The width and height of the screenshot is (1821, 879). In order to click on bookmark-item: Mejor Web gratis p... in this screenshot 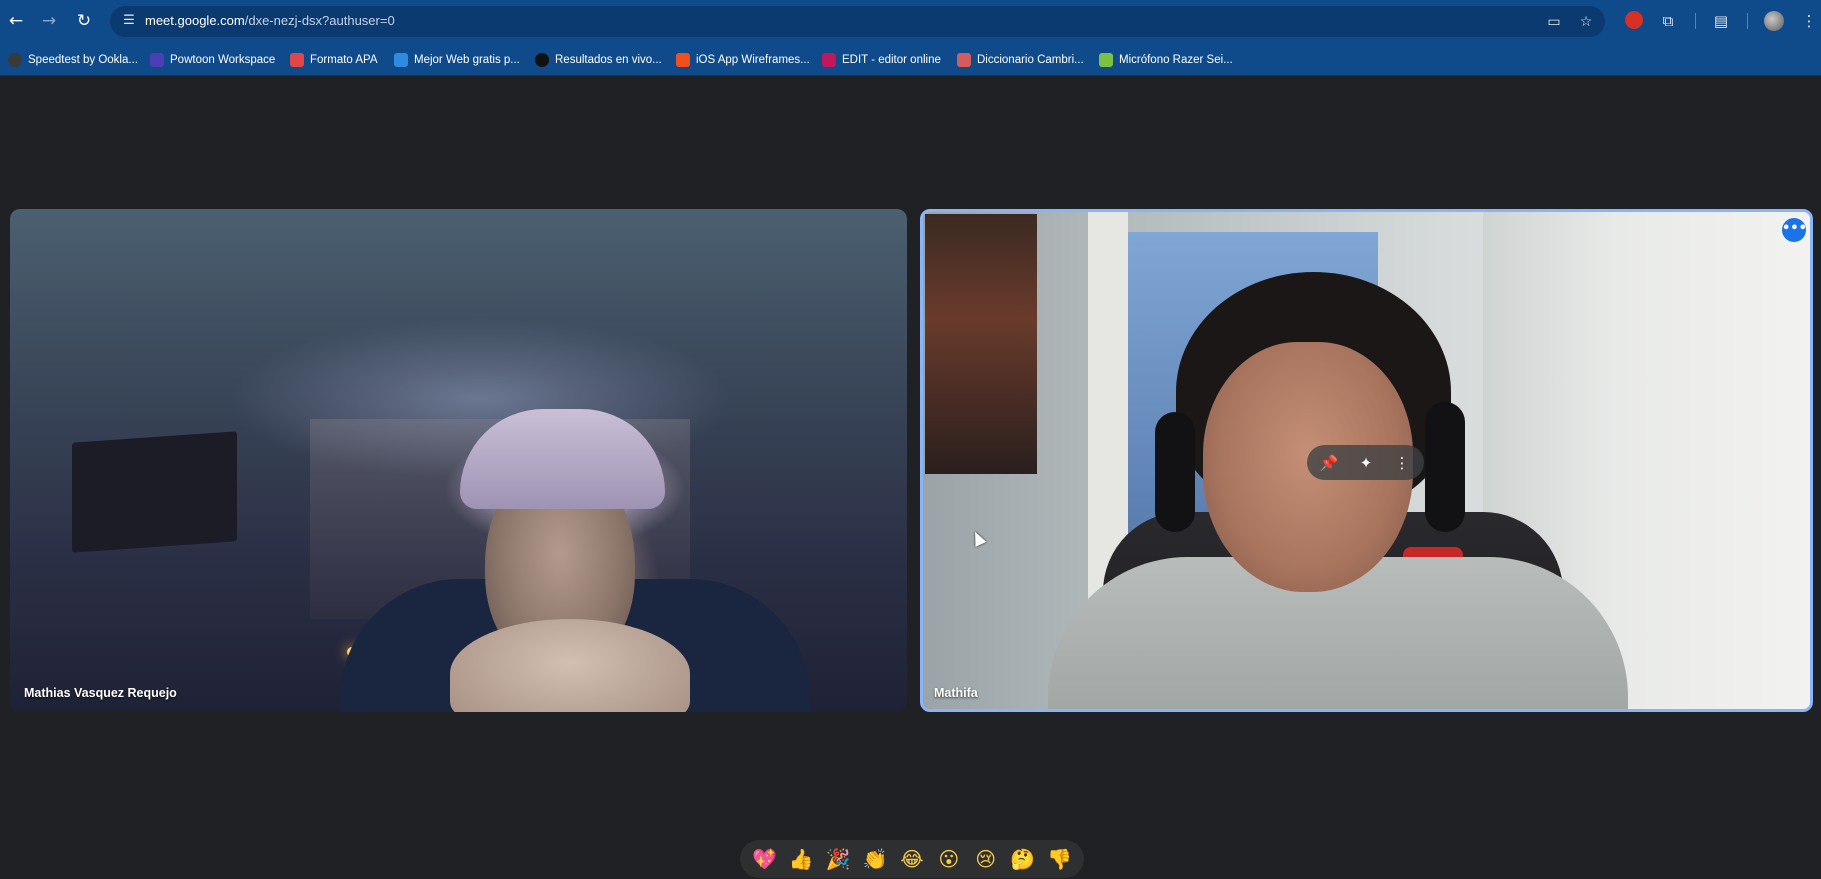, I will do `click(457, 60)`.